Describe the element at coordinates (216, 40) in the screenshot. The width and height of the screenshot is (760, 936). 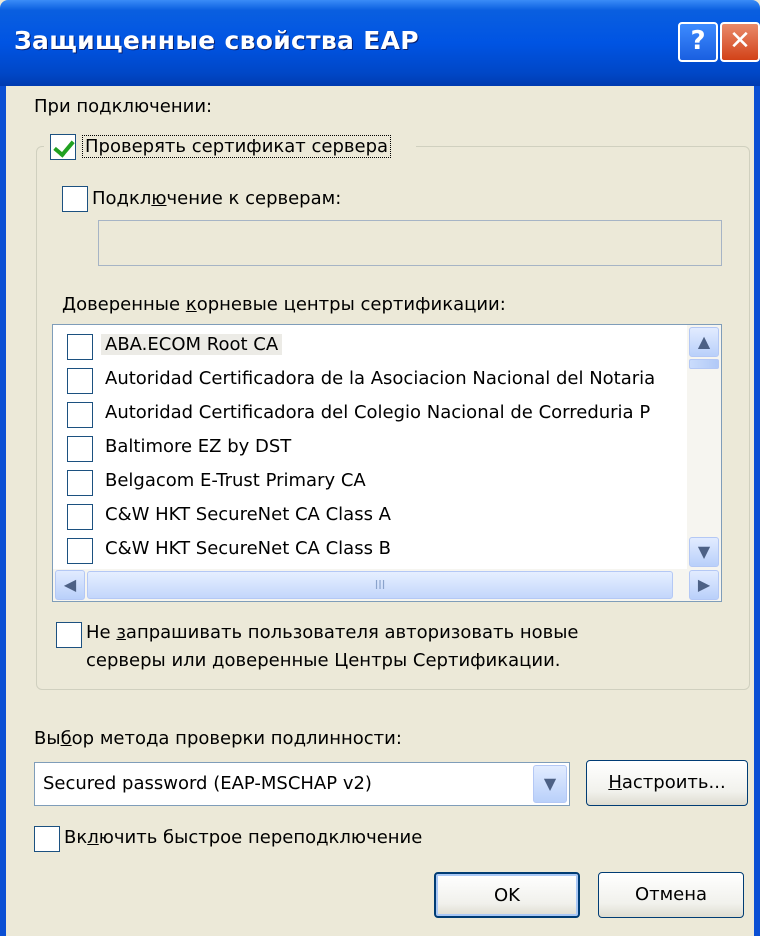
I see `window-title: Защищенные свойства EAP` at that location.